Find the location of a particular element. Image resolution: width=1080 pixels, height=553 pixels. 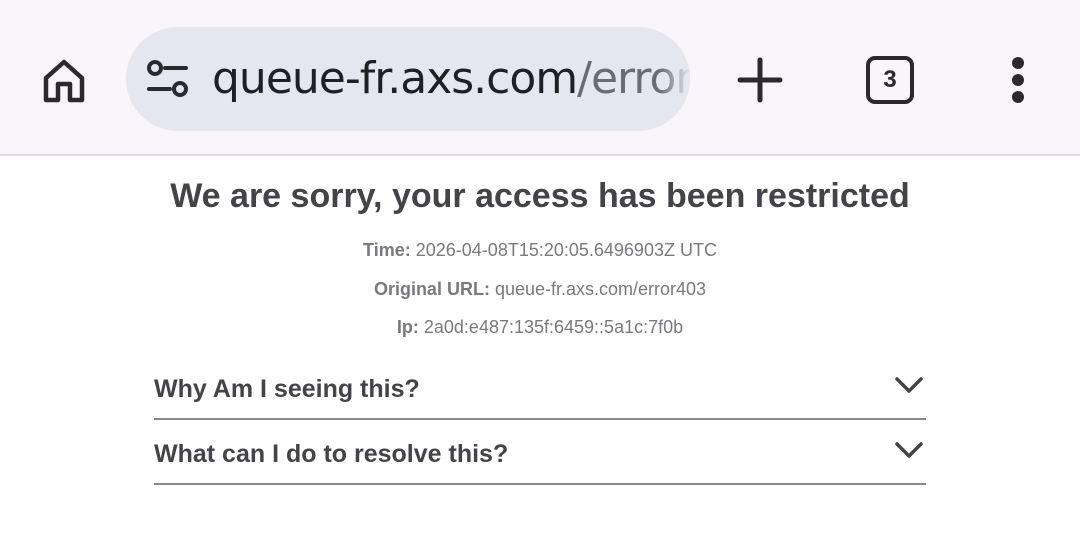

time-line: Time: 2026-04-08T15:20:05.6496903Z UTC is located at coordinates (540, 250).